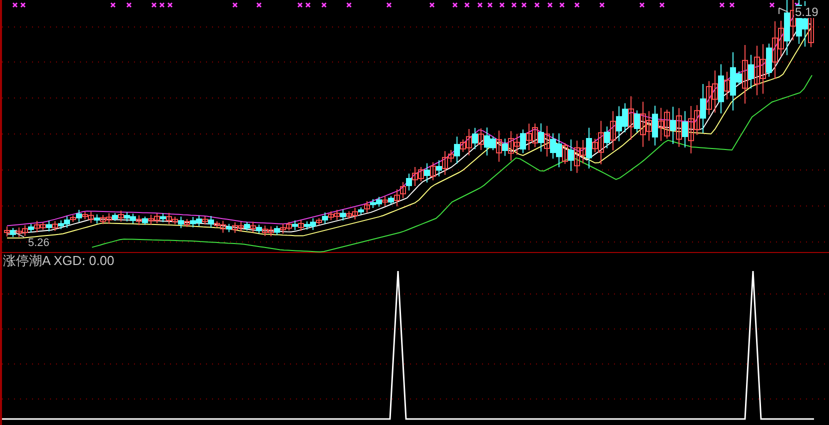 The image size is (829, 425). I want to click on high-price-label: 5.19, so click(807, 12).